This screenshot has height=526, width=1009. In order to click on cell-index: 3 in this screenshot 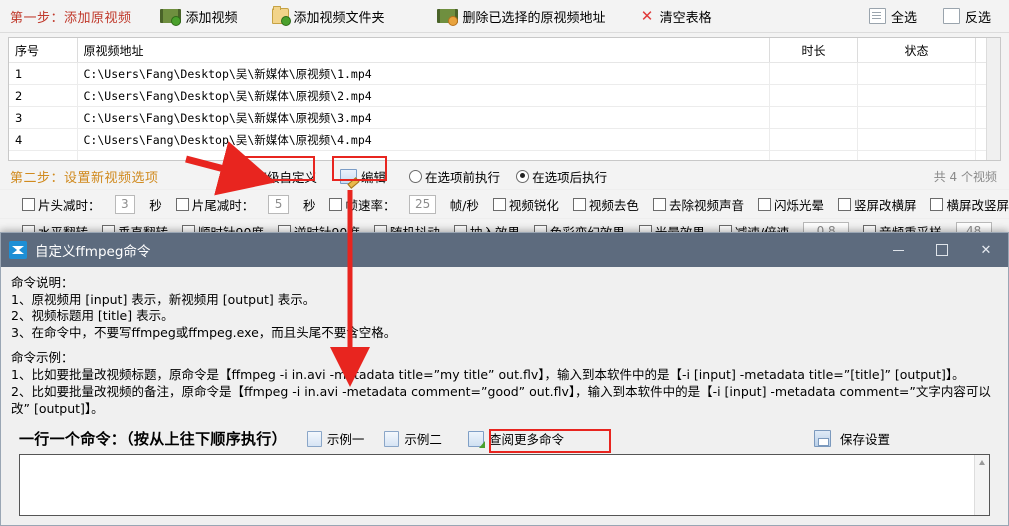, I will do `click(43, 117)`.